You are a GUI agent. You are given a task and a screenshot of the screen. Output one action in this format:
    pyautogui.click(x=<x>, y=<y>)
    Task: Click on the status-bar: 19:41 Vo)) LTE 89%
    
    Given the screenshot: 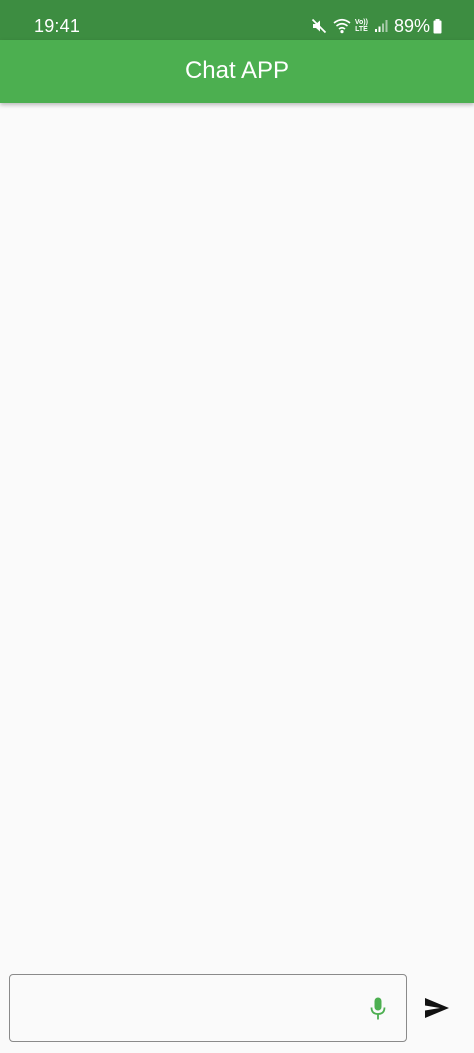 What is the action you would take?
    pyautogui.click(x=237, y=20)
    